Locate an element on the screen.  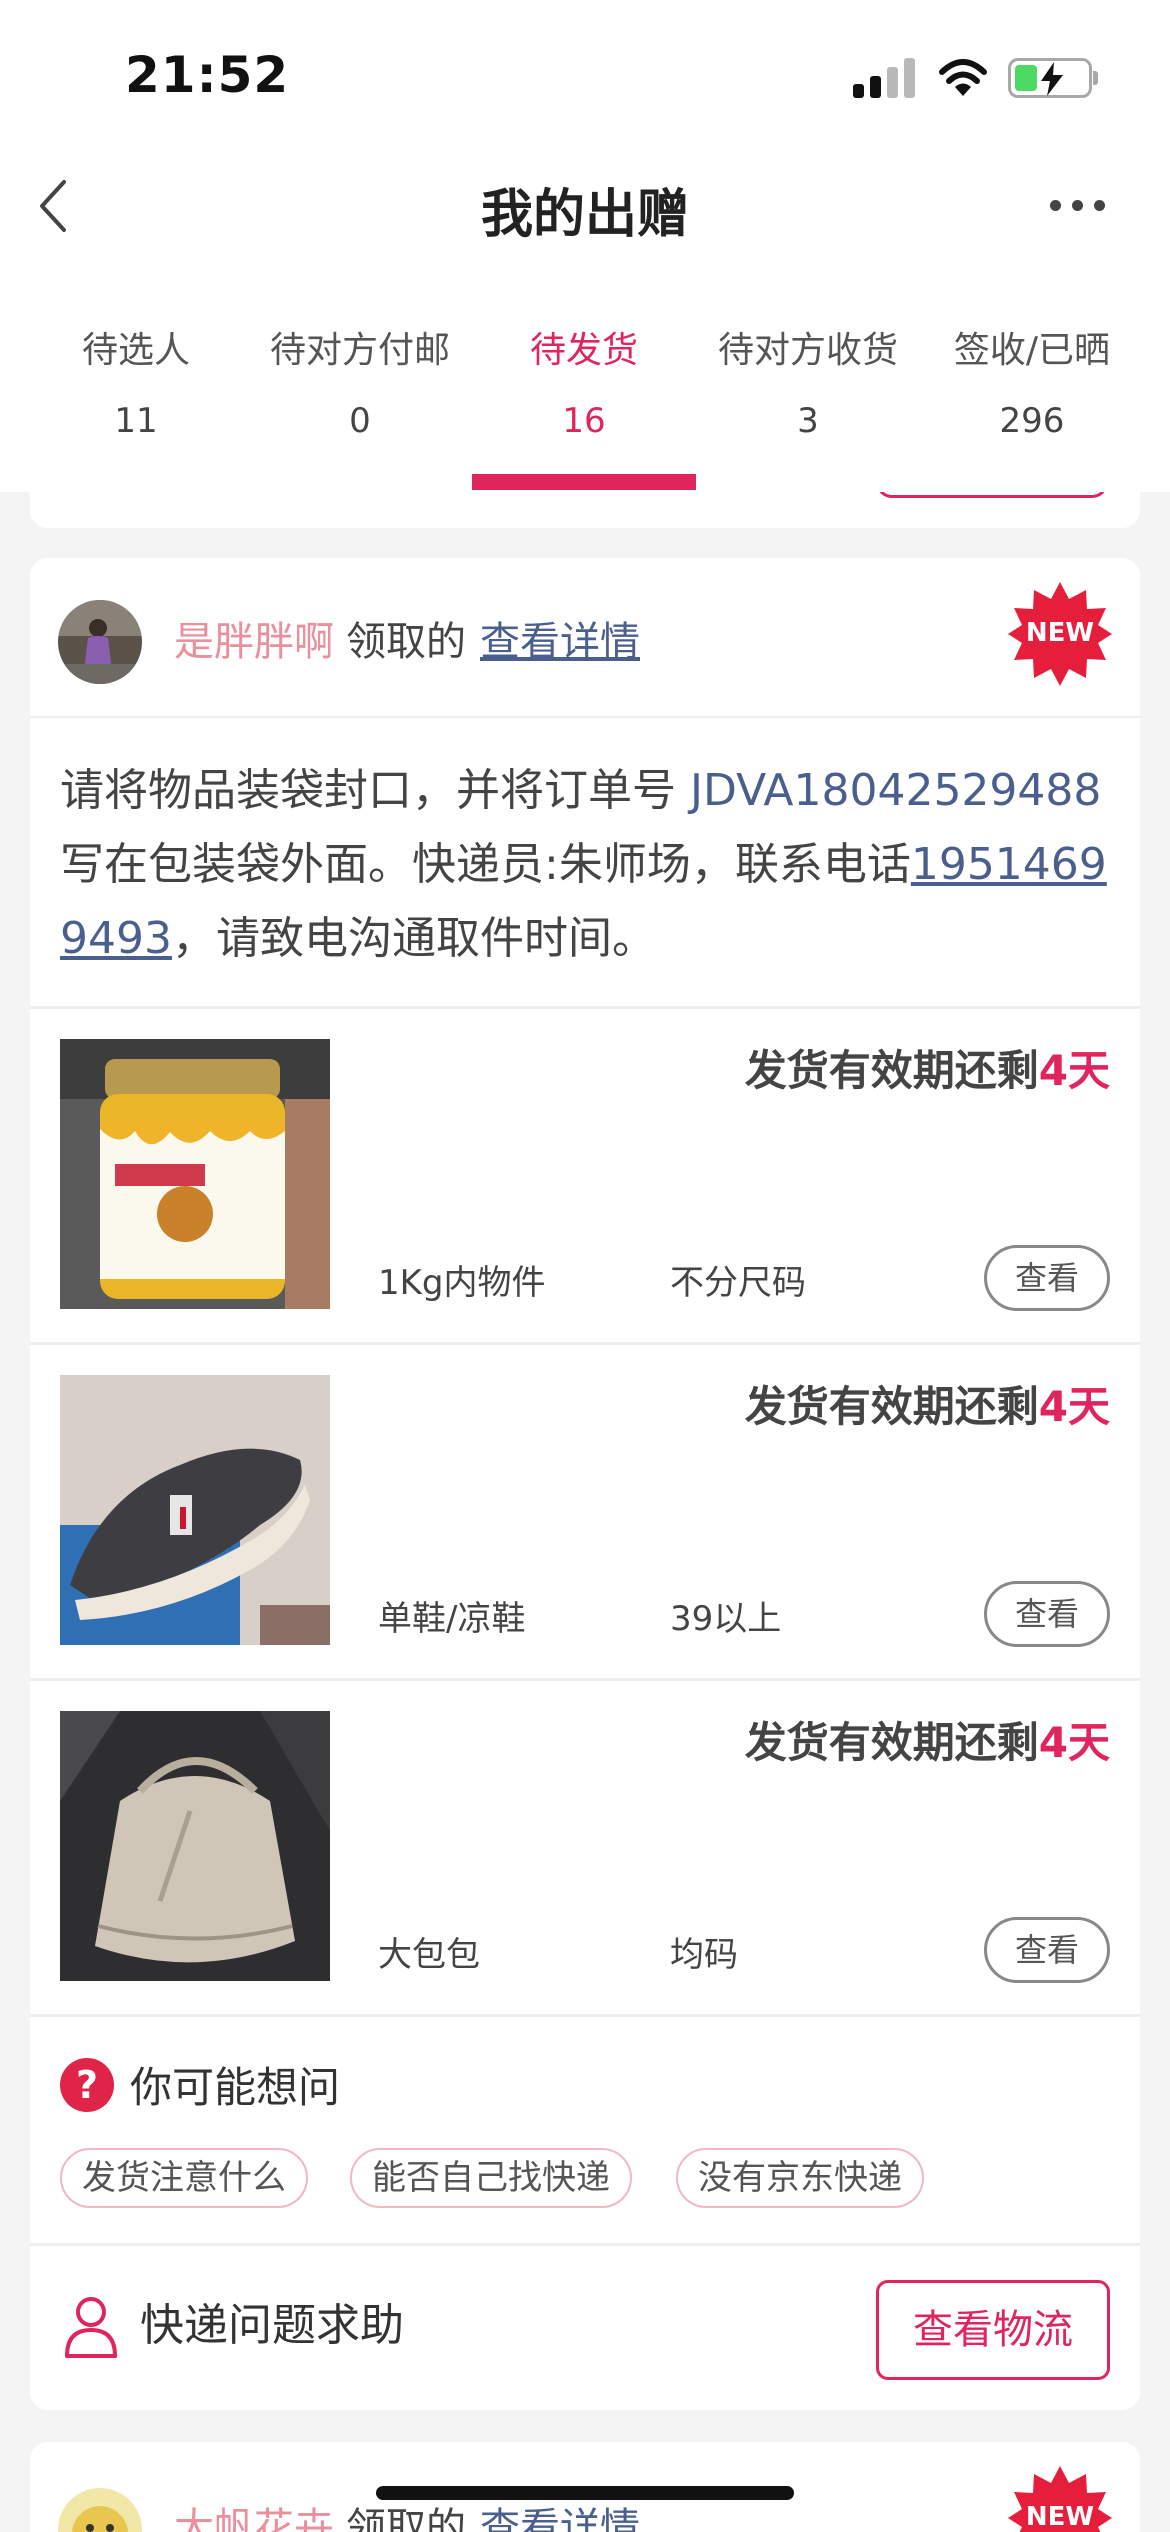
question-icon: ? is located at coordinates (87, 2085).